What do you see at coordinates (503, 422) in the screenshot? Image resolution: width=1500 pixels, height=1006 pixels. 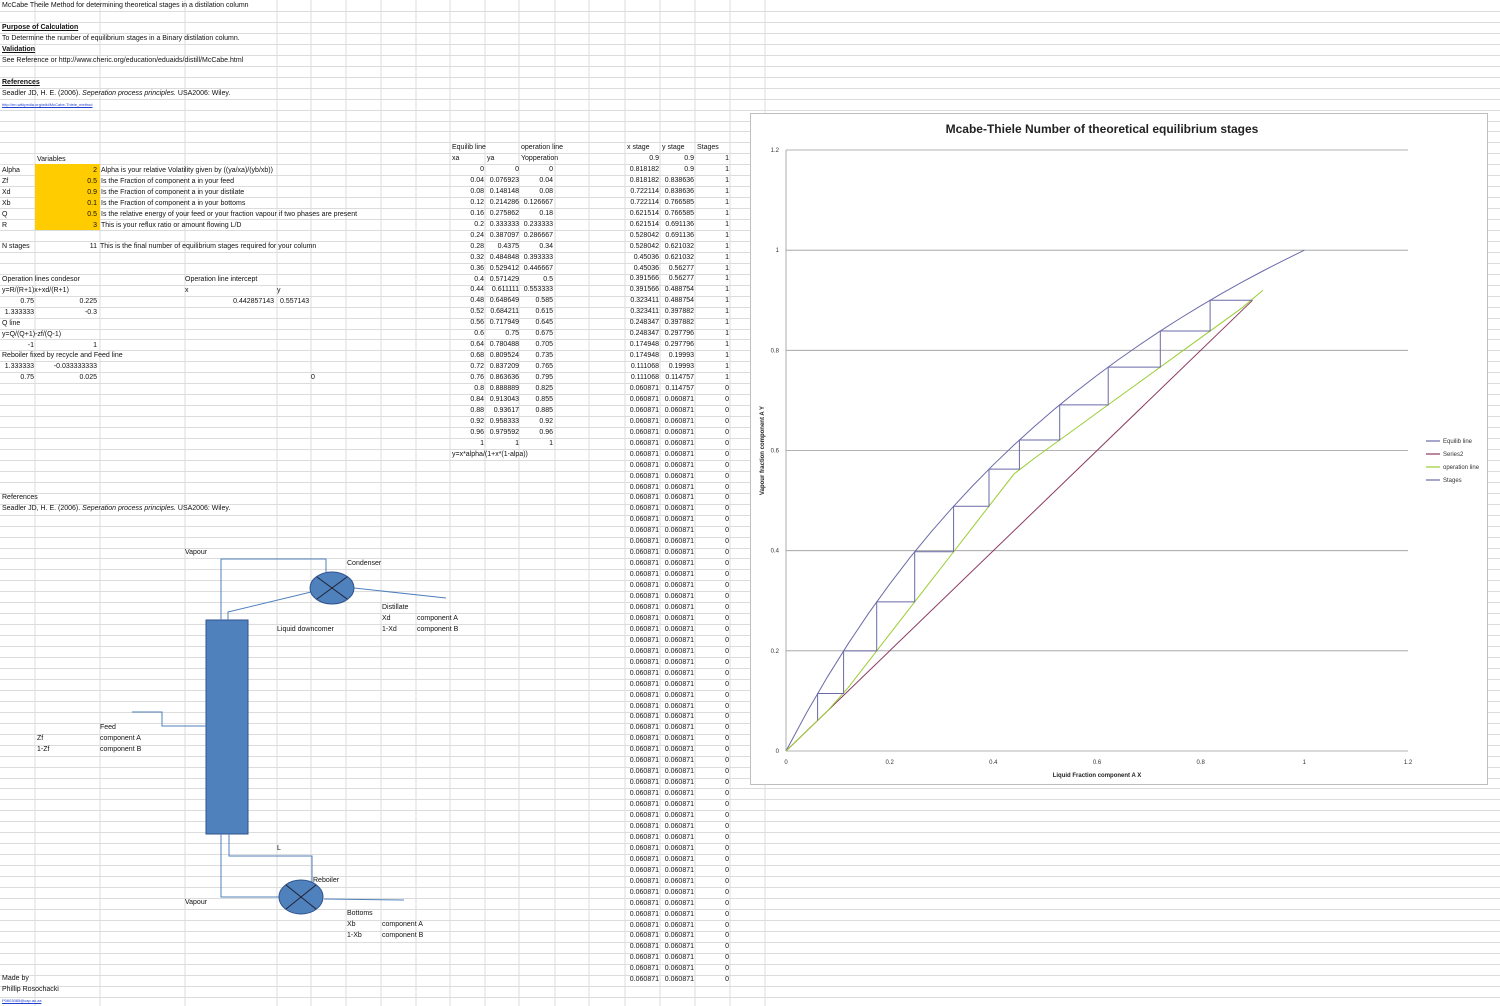 I see `equilib-cell: 0.958333` at bounding box center [503, 422].